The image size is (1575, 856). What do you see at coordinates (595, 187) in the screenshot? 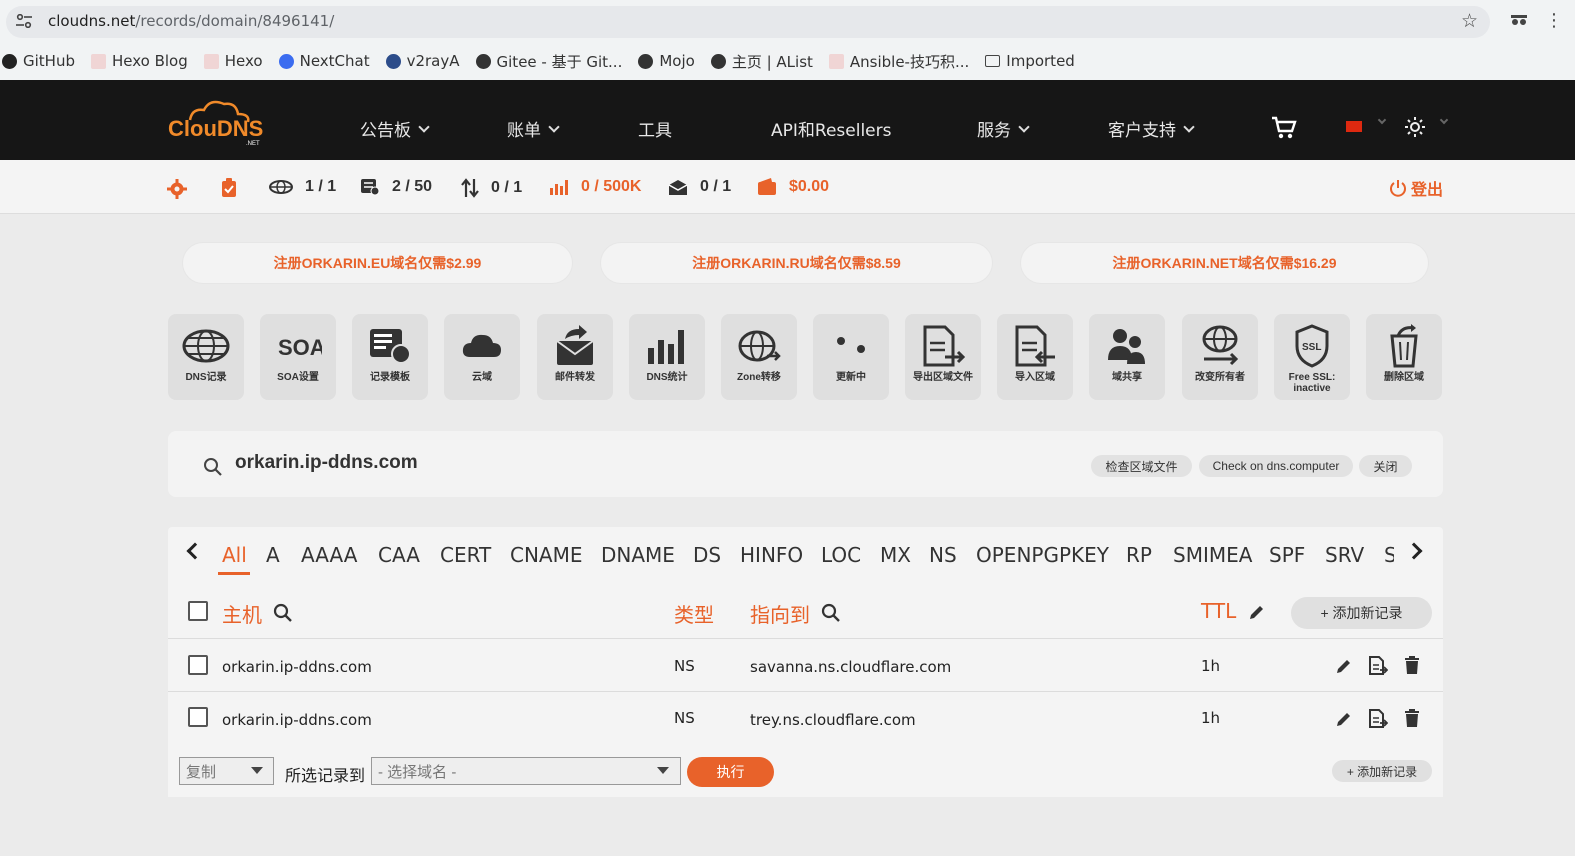
I see `stat-queries: 0 / 500K` at bounding box center [595, 187].